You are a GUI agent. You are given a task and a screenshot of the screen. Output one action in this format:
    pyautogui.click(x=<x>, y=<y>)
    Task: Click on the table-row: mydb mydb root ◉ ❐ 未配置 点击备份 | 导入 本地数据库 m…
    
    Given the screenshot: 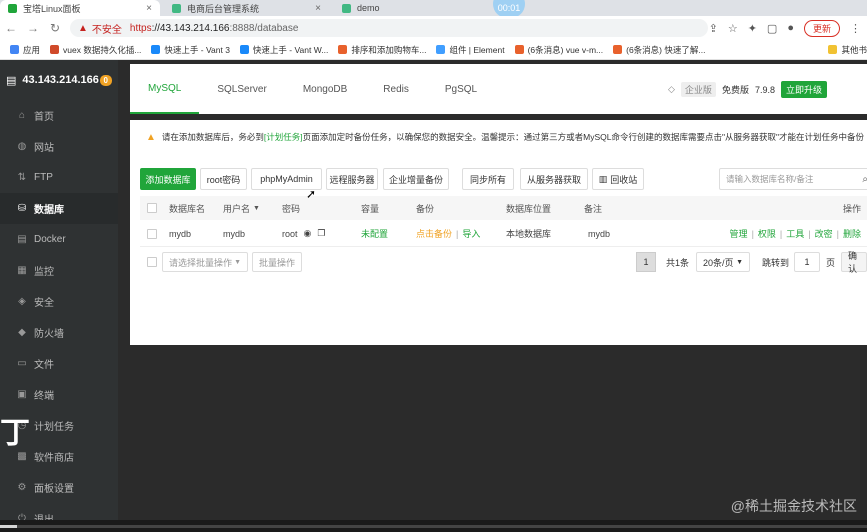 What is the action you would take?
    pyautogui.click(x=503, y=234)
    